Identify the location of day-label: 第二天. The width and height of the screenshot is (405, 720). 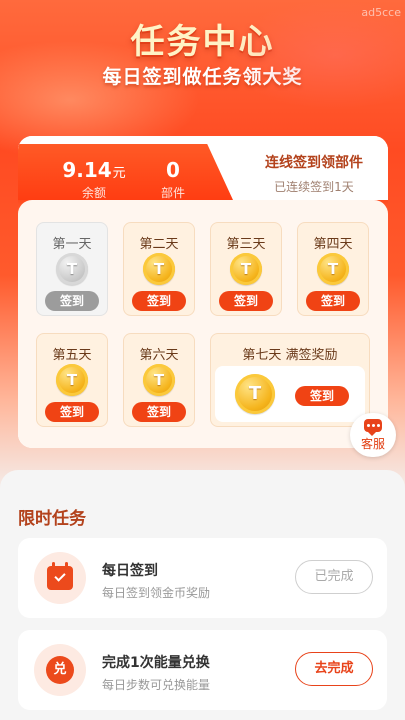
(159, 244).